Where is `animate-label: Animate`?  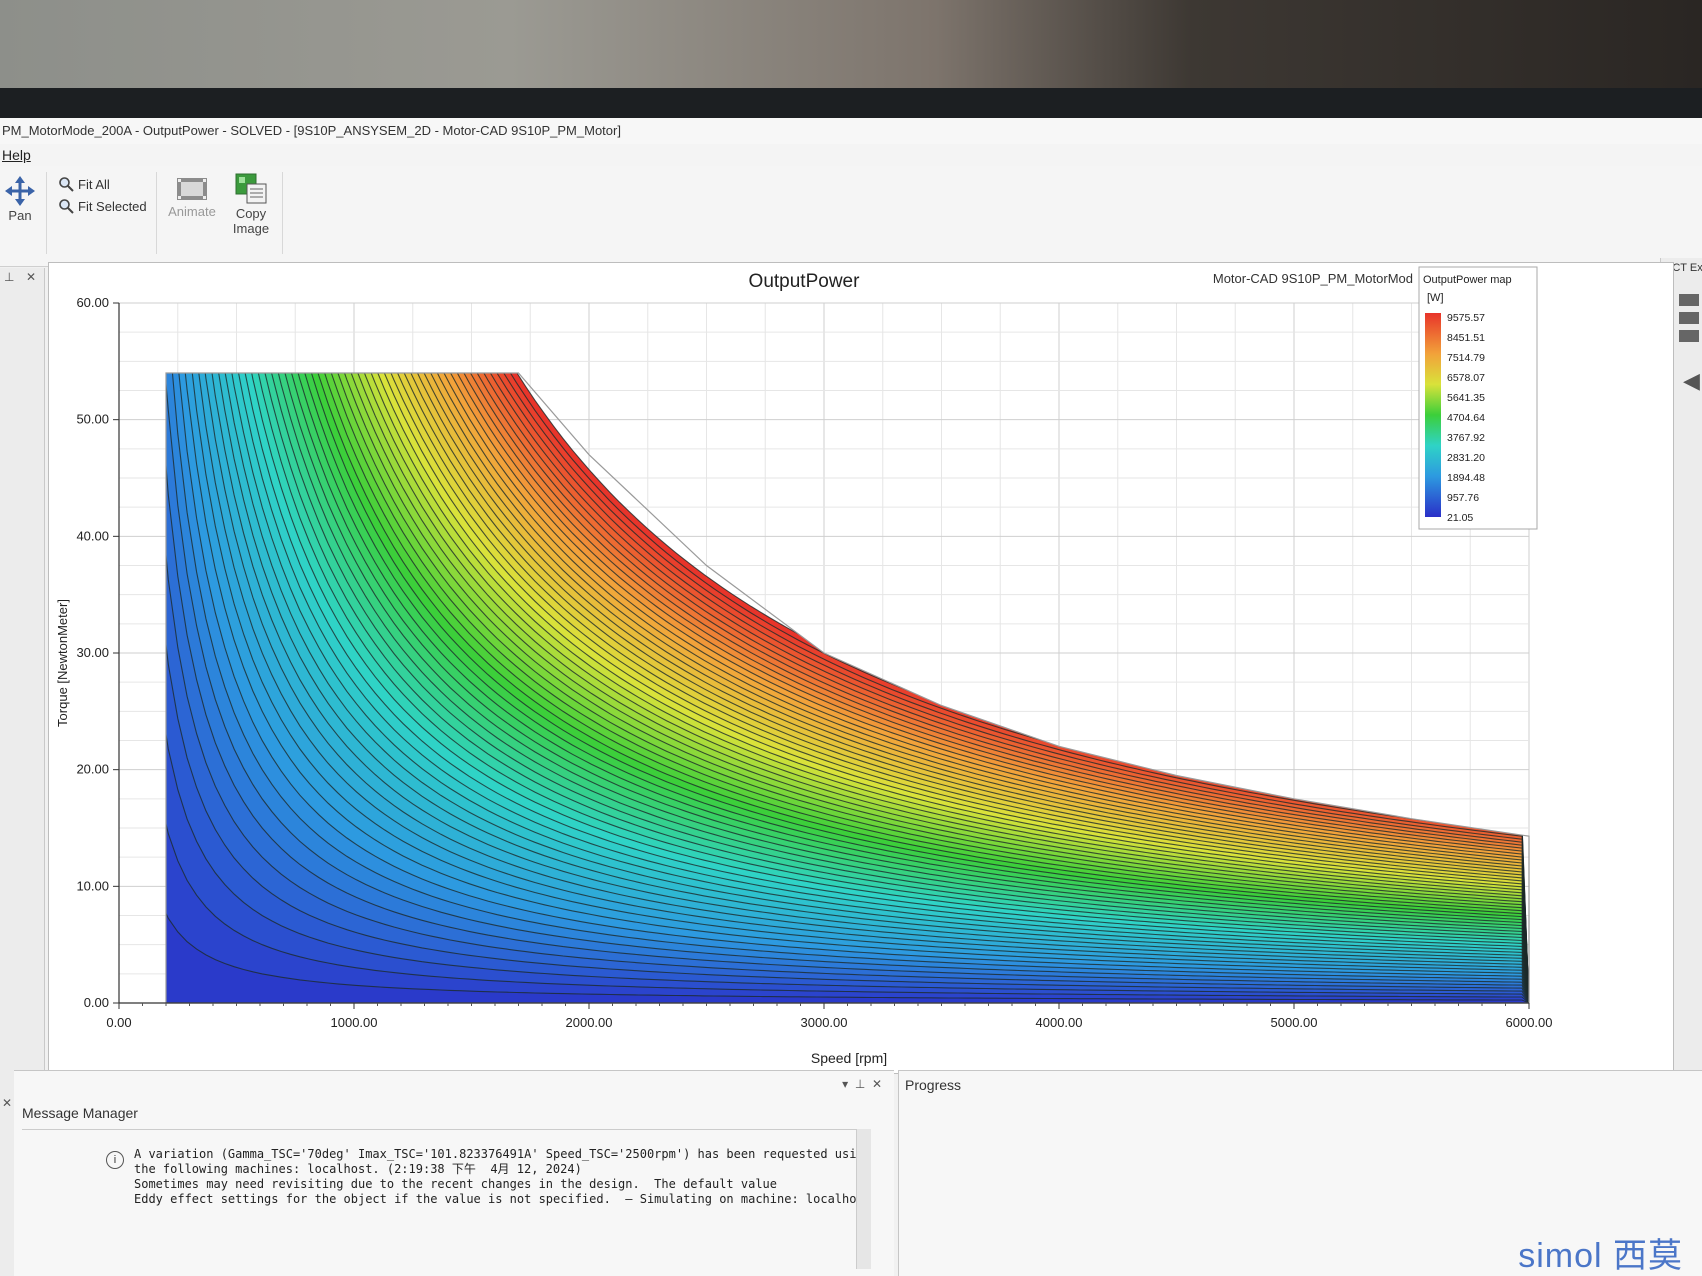
animate-label: Animate is located at coordinates (192, 211).